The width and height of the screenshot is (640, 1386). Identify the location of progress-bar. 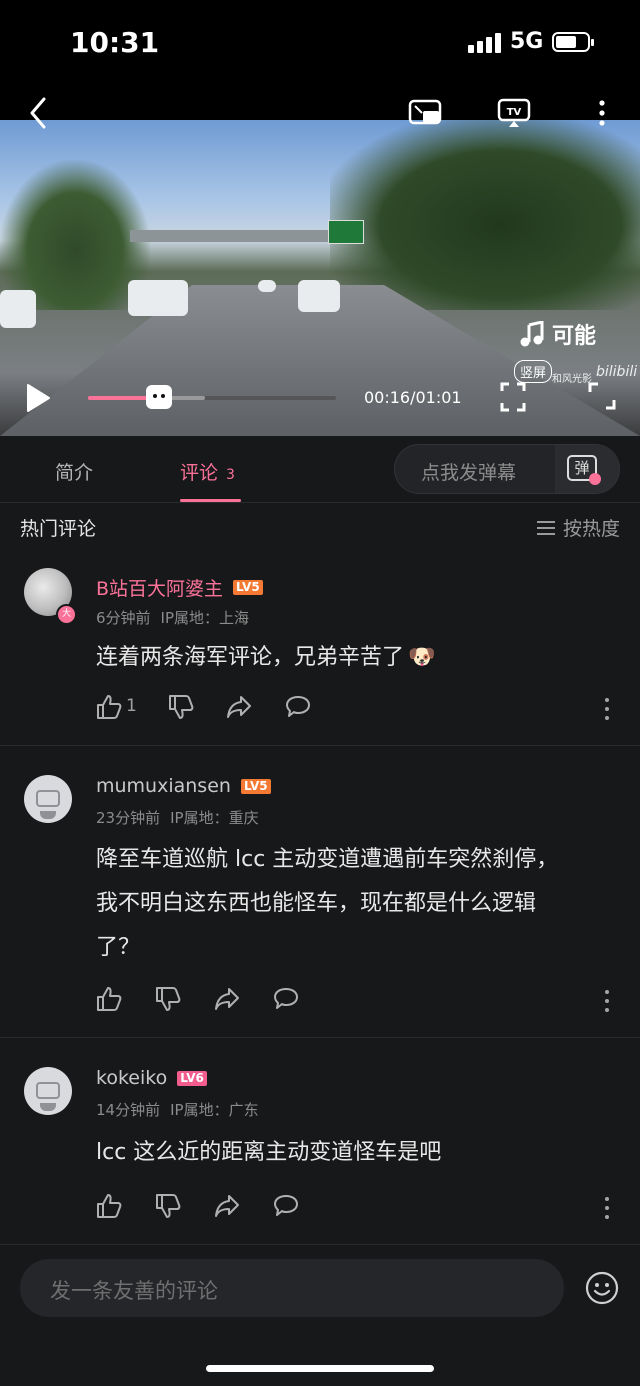
(212, 397).